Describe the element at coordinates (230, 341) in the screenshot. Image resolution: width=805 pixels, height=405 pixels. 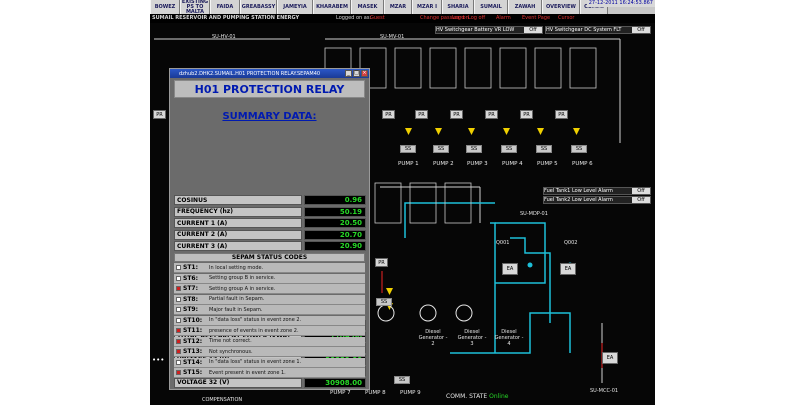
I see `sepam-desc: Time not correct.` at that location.